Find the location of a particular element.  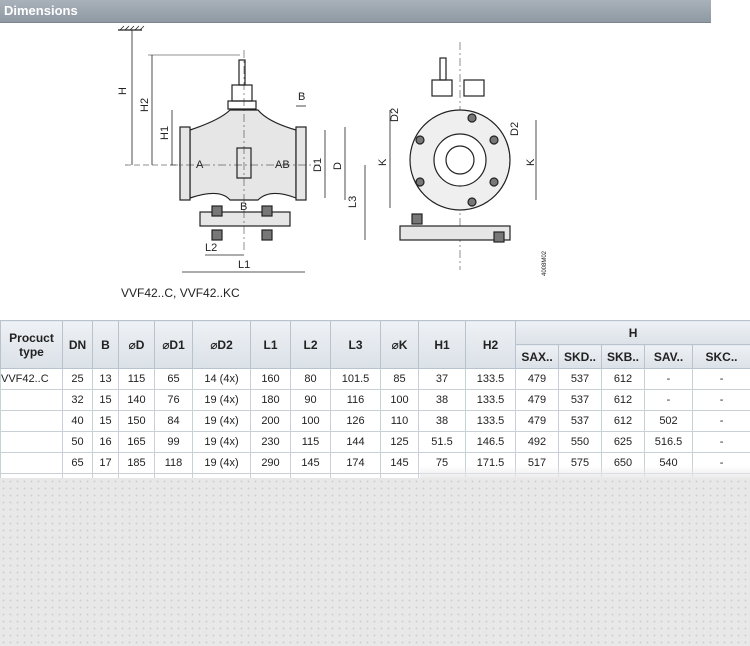

header-h: H is located at coordinates (632, 332).